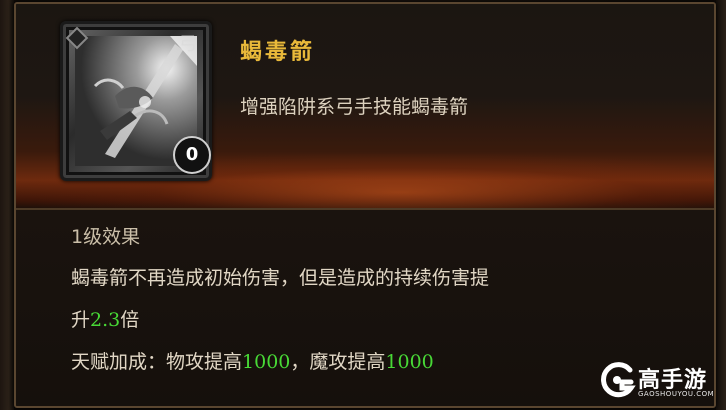  Describe the element at coordinates (721, 205) in the screenshot. I see `background-right-edge` at that location.